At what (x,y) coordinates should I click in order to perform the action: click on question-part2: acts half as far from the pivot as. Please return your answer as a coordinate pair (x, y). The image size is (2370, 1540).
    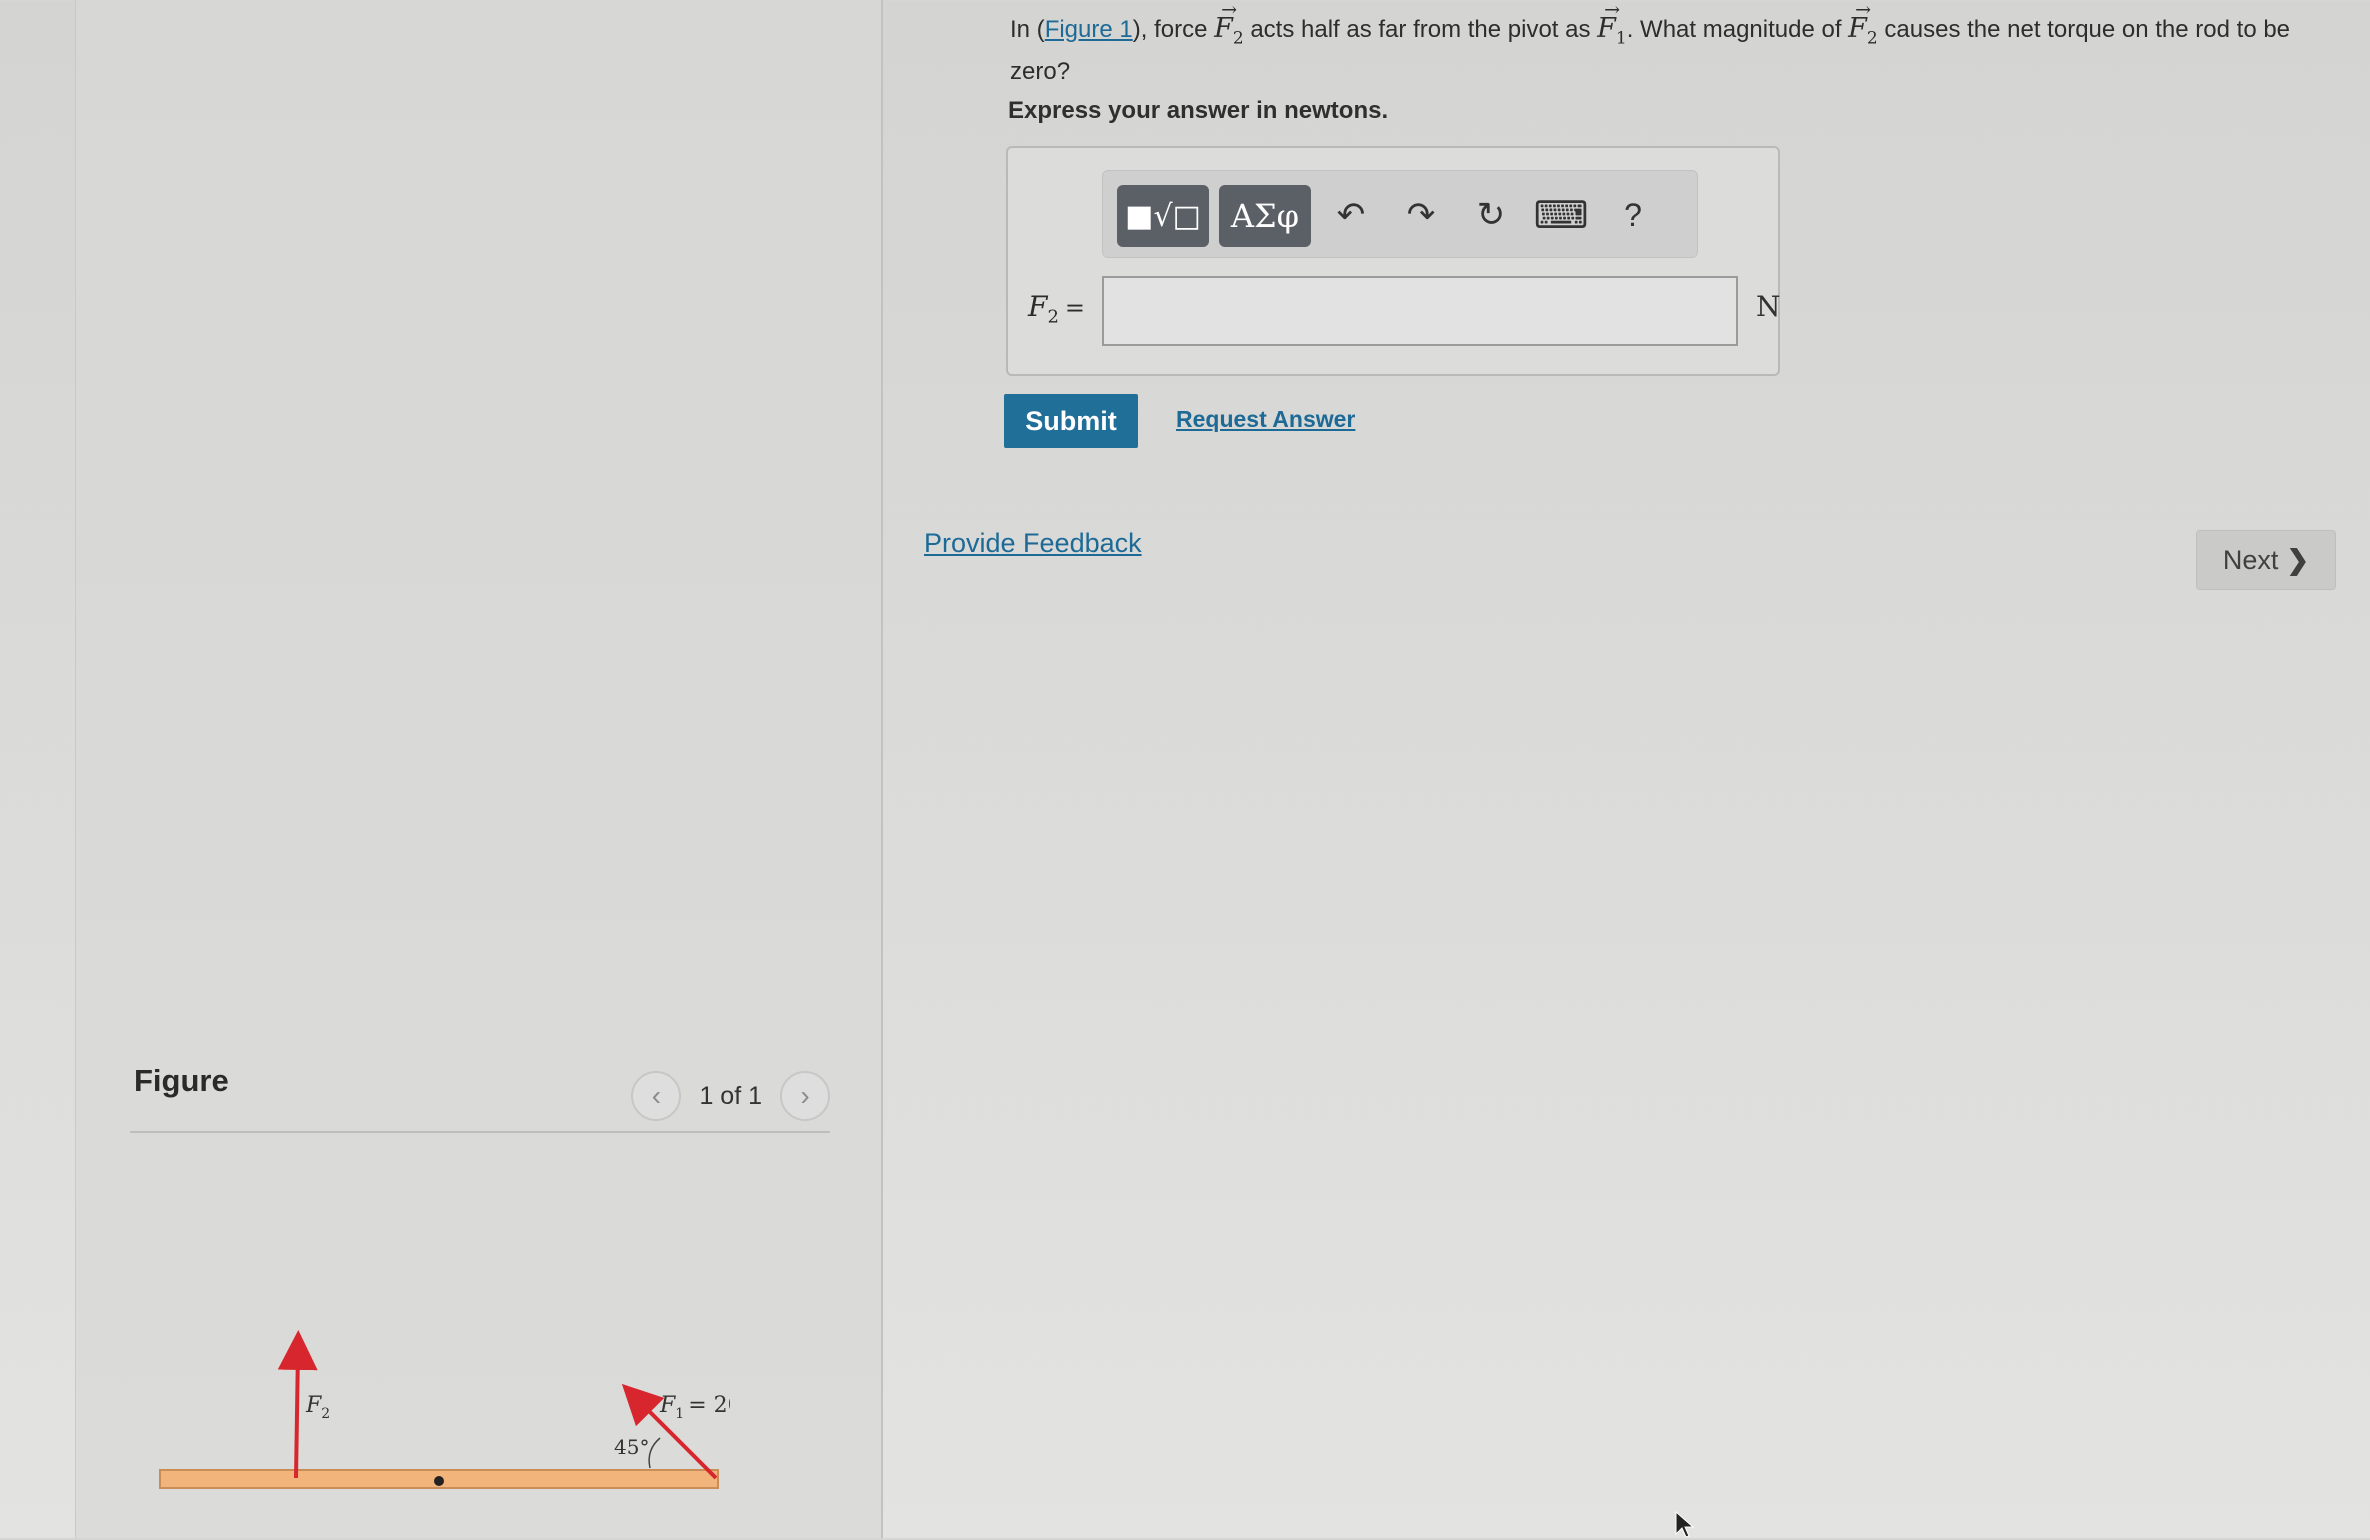
    Looking at the image, I should click on (1424, 29).